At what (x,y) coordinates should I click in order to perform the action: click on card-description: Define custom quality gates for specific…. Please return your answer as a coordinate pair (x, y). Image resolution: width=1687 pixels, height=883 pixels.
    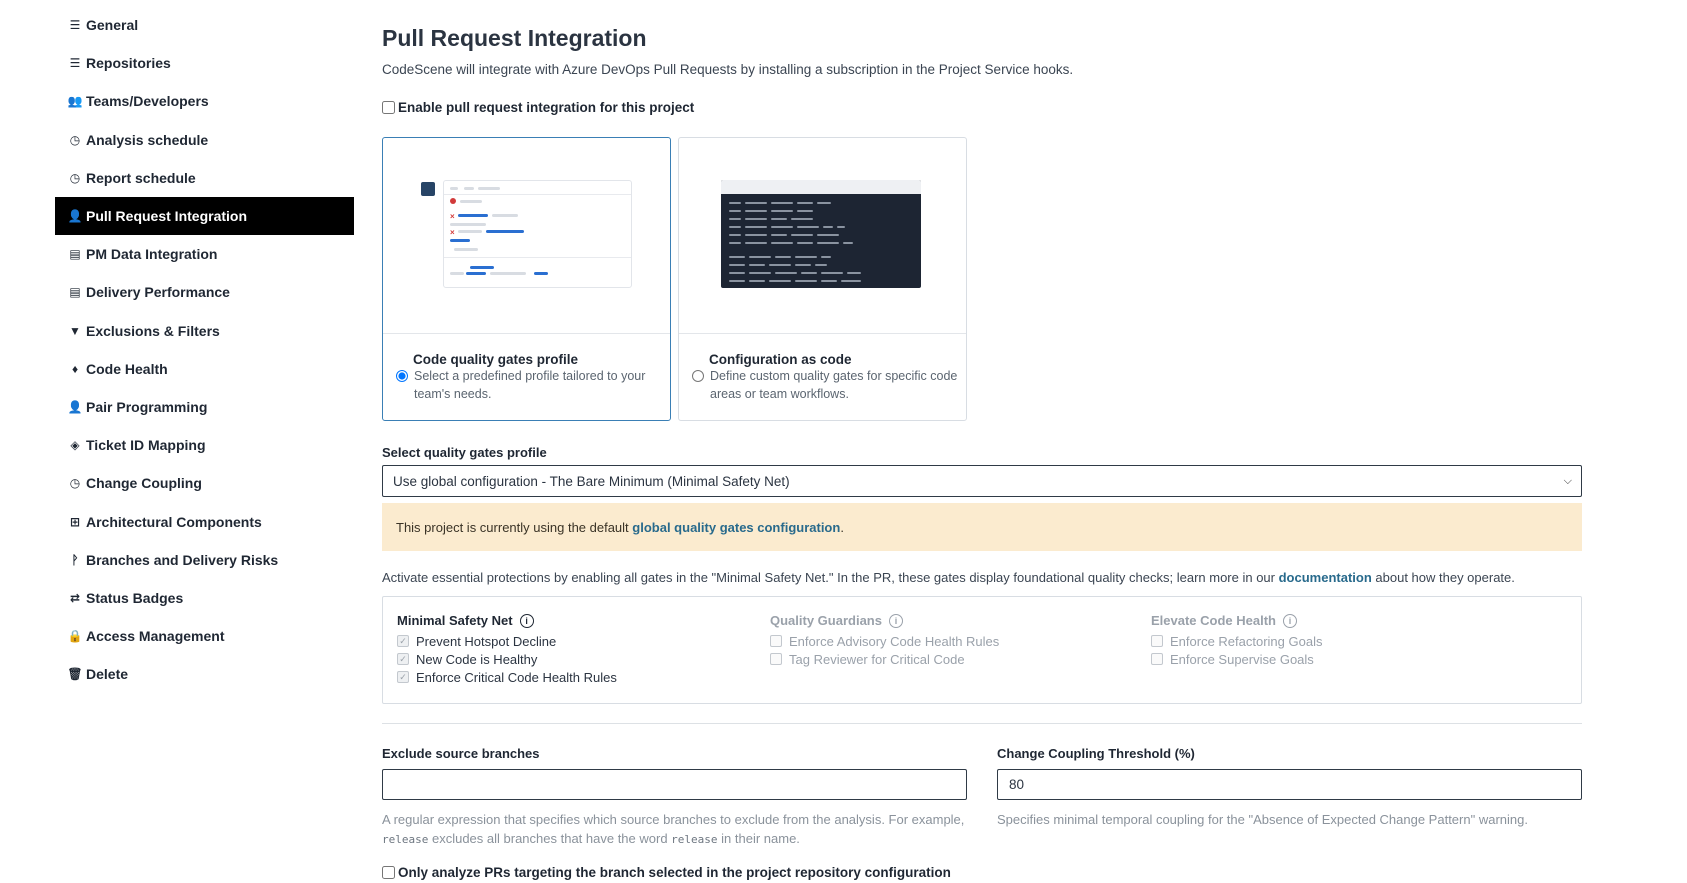
    Looking at the image, I should click on (834, 385).